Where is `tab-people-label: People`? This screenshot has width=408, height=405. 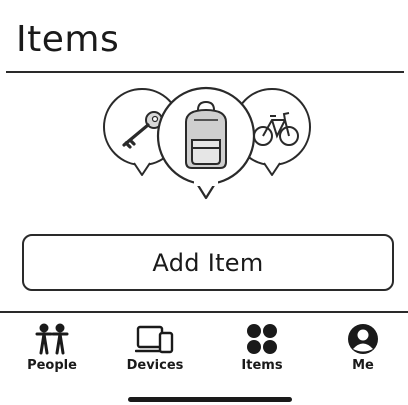 tab-people-label: People is located at coordinates (52, 365).